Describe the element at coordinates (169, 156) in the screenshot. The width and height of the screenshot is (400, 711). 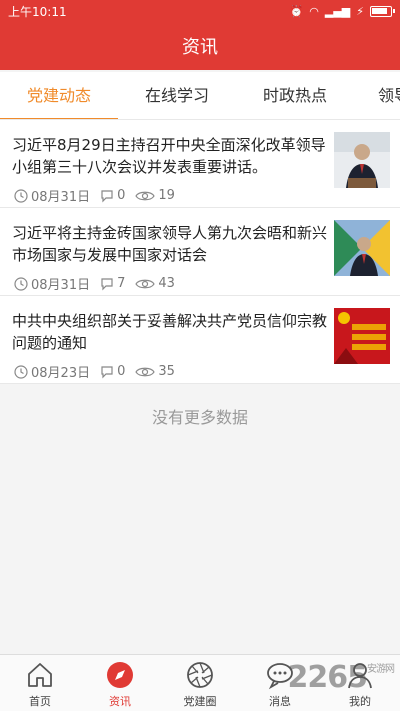
I see `news-title: 习近平8月29日主持召开中央全面深化改革领导小组第三十八次会议并发表重要讲话。` at that location.